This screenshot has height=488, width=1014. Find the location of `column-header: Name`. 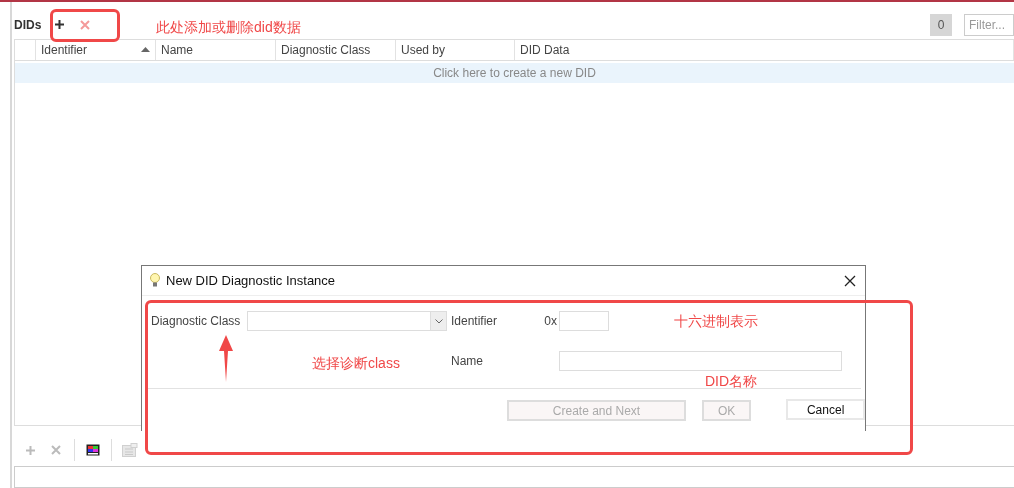

column-header: Name is located at coordinates (216, 49).